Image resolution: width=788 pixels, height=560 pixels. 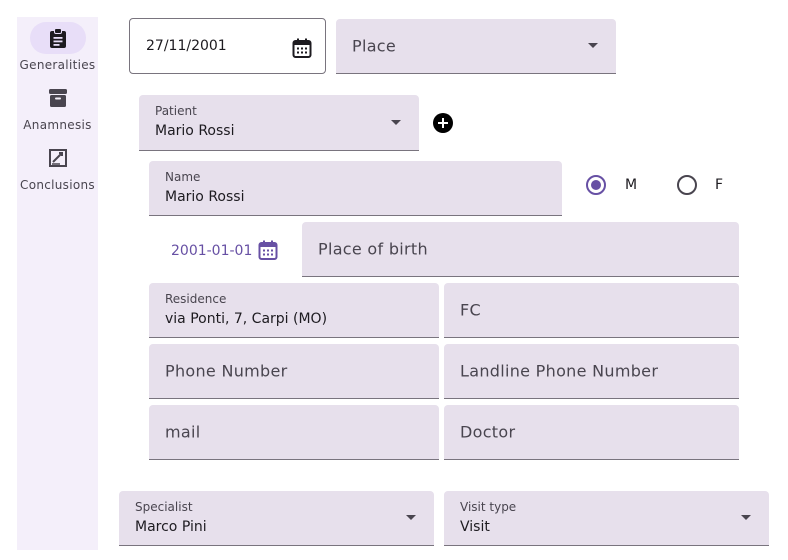 What do you see at coordinates (591, 310) in the screenshot?
I see `fc-field: FC` at bounding box center [591, 310].